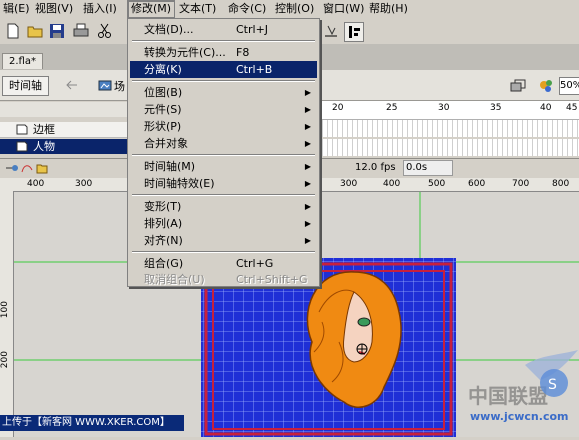 The image size is (579, 440). I want to click on save-icon, so click(57, 31).